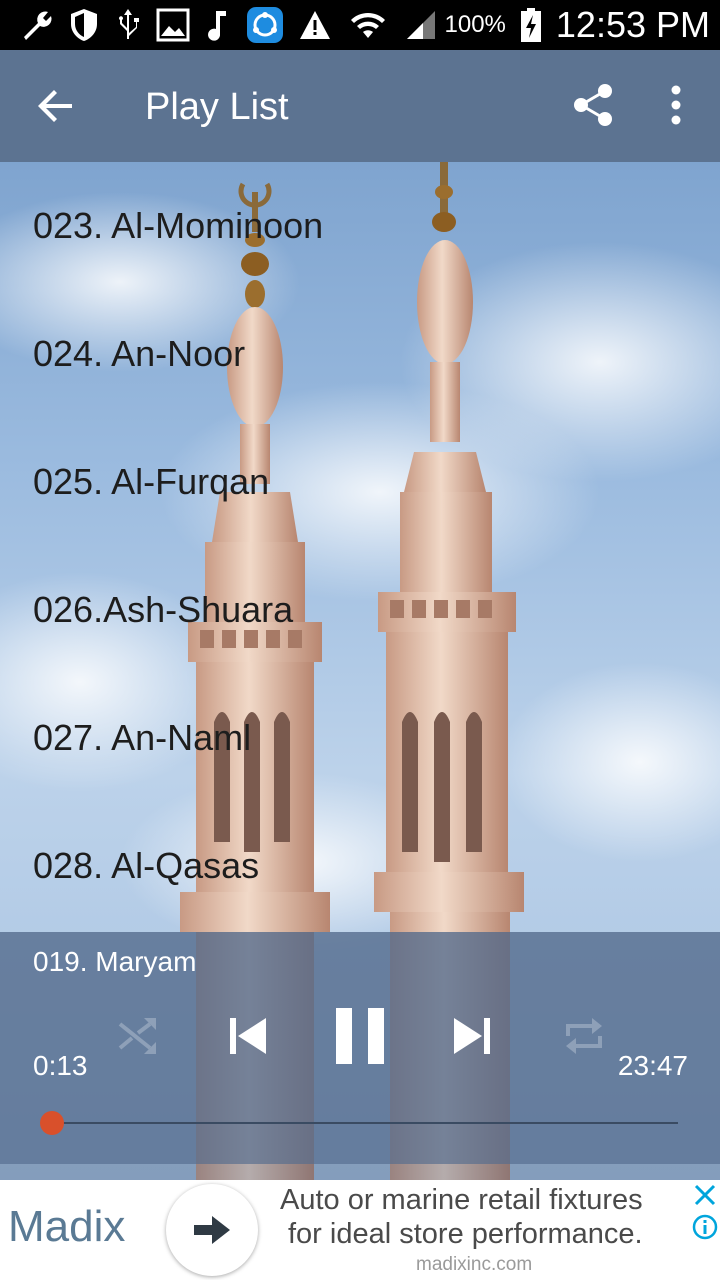 The width and height of the screenshot is (720, 1280). I want to click on skip-next-icon, so click(472, 1036).